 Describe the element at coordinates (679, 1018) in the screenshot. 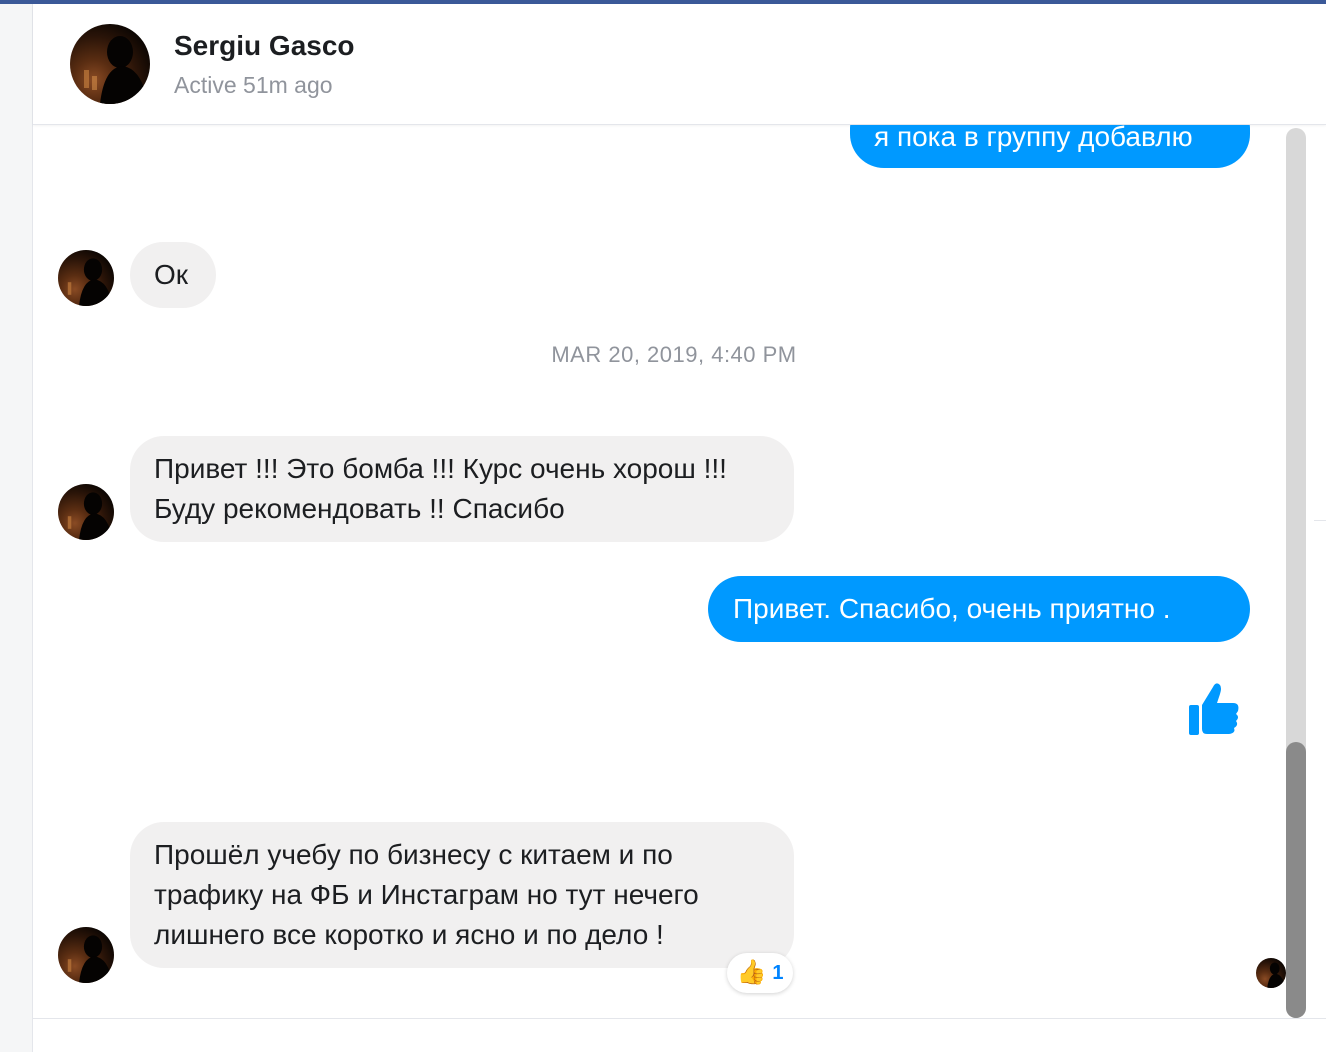

I see `composer-divider` at that location.